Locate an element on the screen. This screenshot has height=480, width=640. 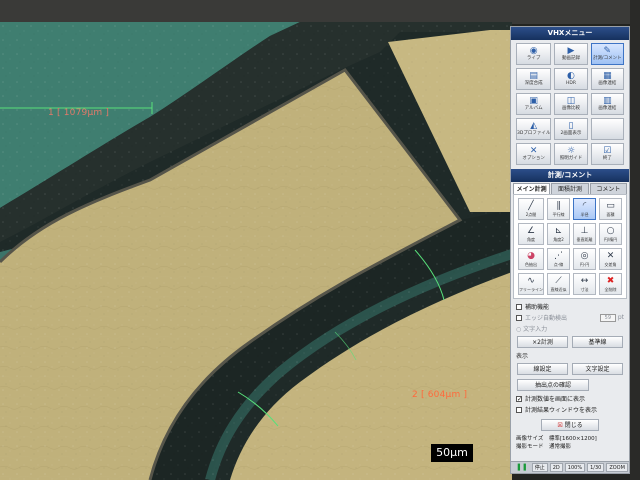
tools-icon: ✕ is located at coordinates (533, 151).